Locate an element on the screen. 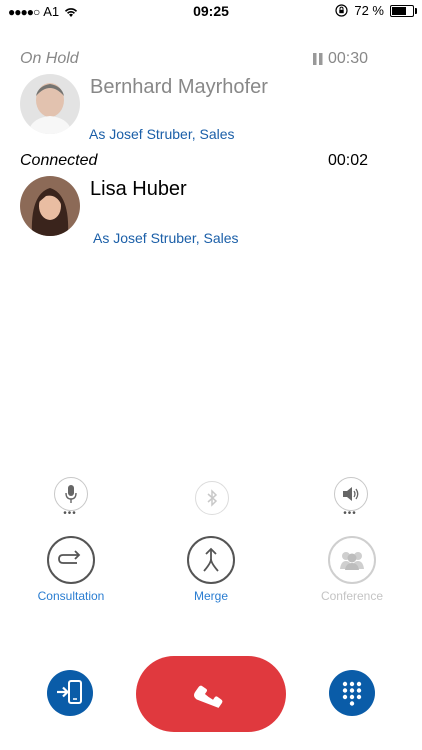  speaker-more-icon: ••• is located at coordinates (350, 513).